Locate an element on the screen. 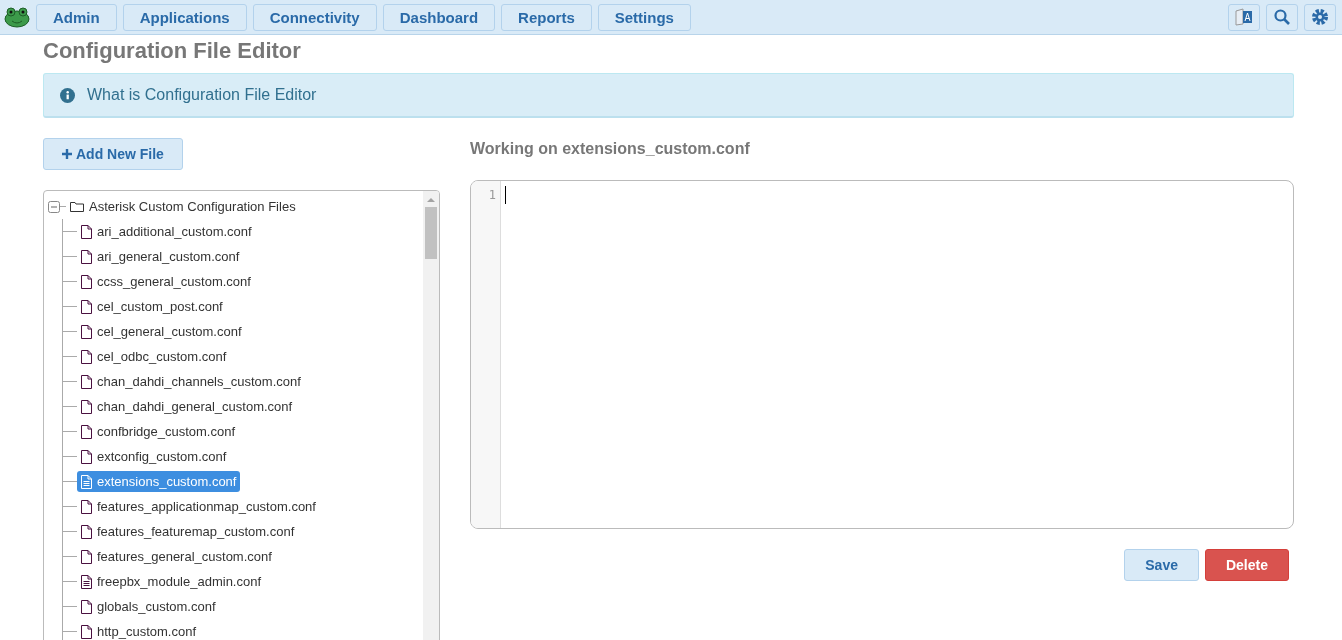 This screenshot has height=640, width=1342. tree-file-item: chan_dahdi_channels_custom.conf is located at coordinates (191, 381).